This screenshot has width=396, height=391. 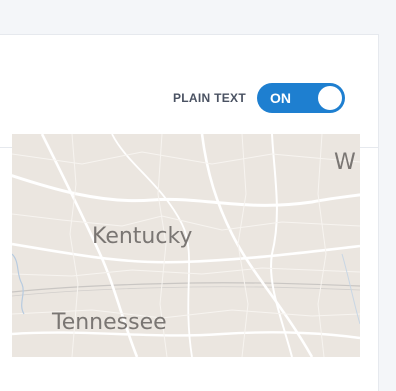 What do you see at coordinates (109, 322) in the screenshot?
I see `map-label-tennessee: Tennessee` at bounding box center [109, 322].